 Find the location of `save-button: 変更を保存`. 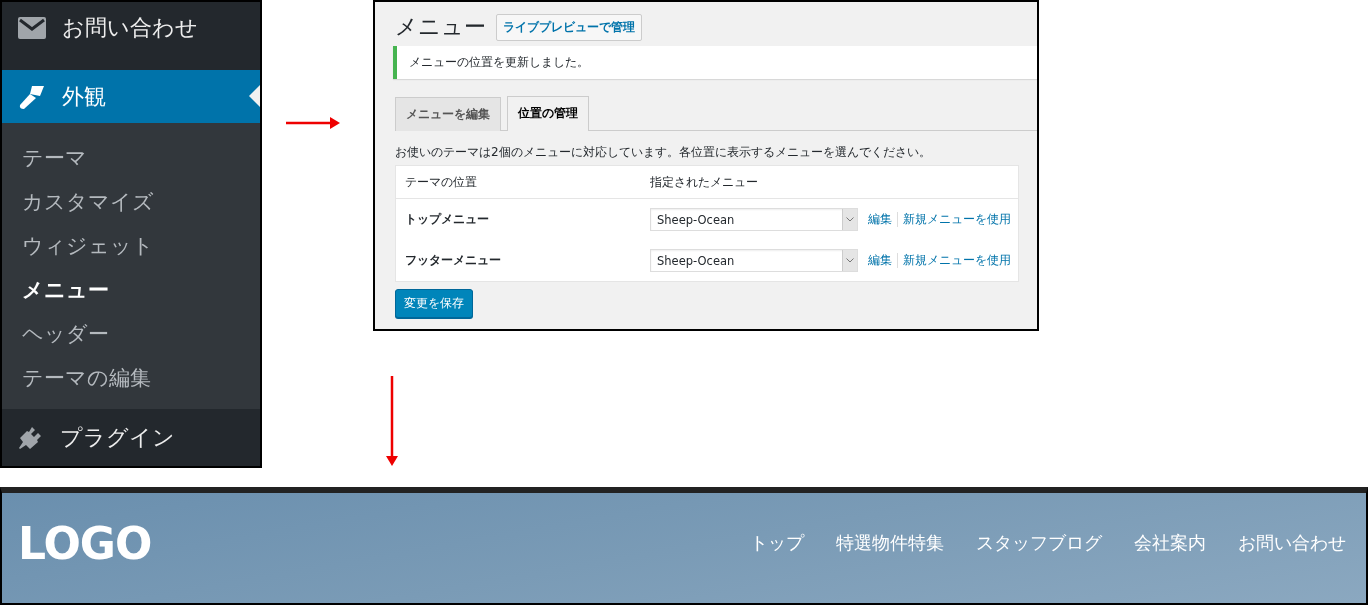

save-button: 変更を保存 is located at coordinates (434, 303).